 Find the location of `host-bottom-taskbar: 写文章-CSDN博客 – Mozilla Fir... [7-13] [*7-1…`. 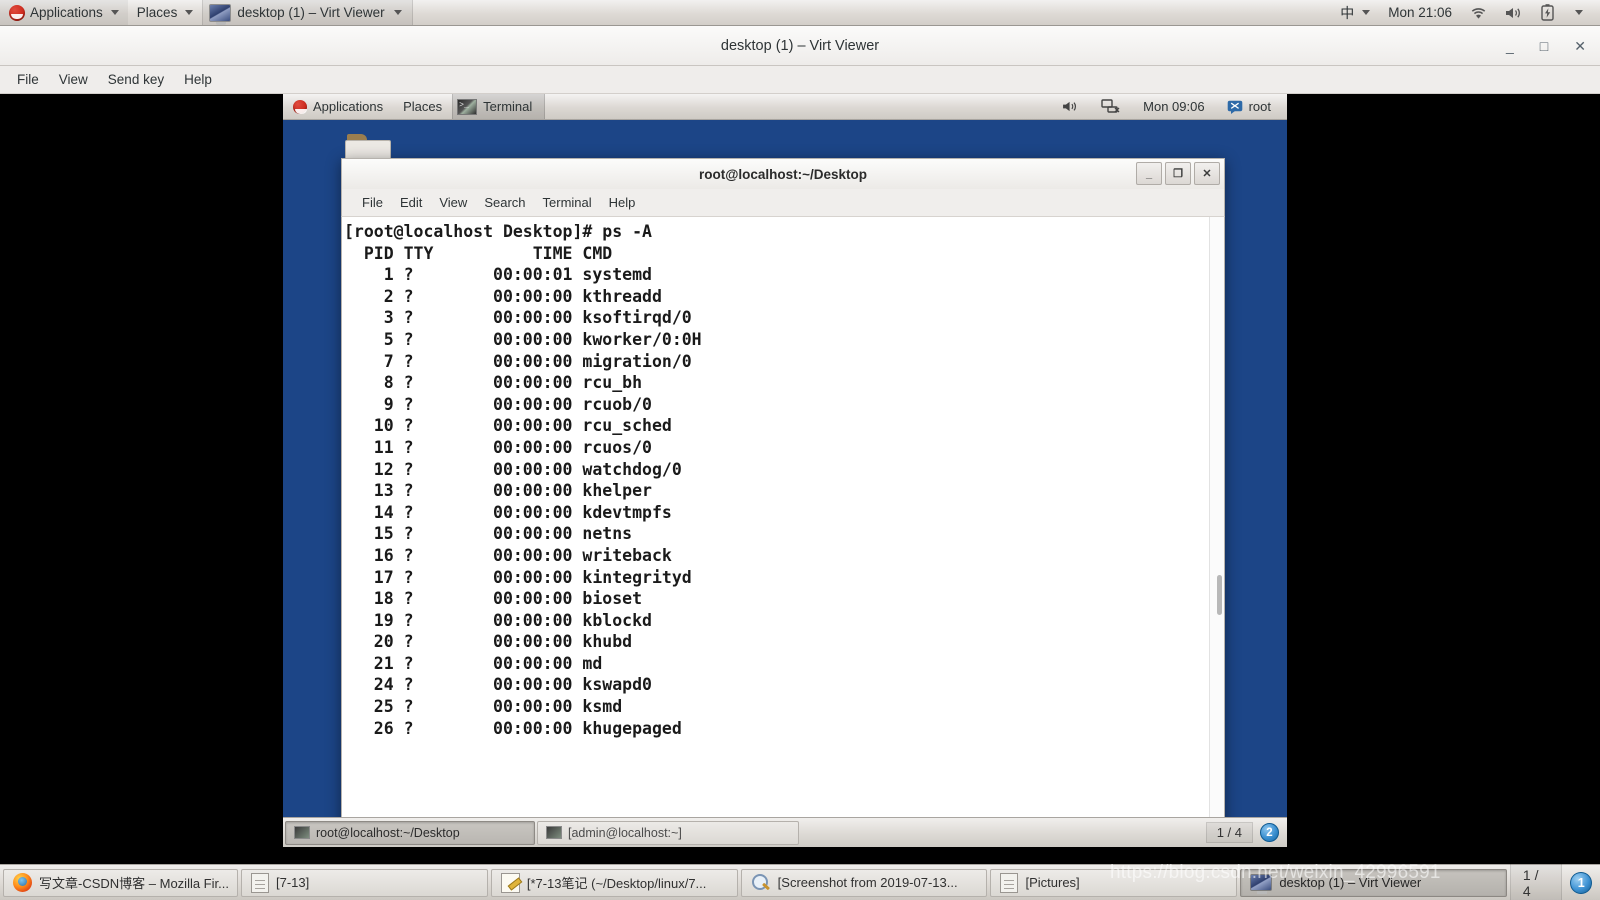

host-bottom-taskbar: 写文章-CSDN博客 – Mozilla Fir... [7-13] [*7-1… is located at coordinates (800, 881).